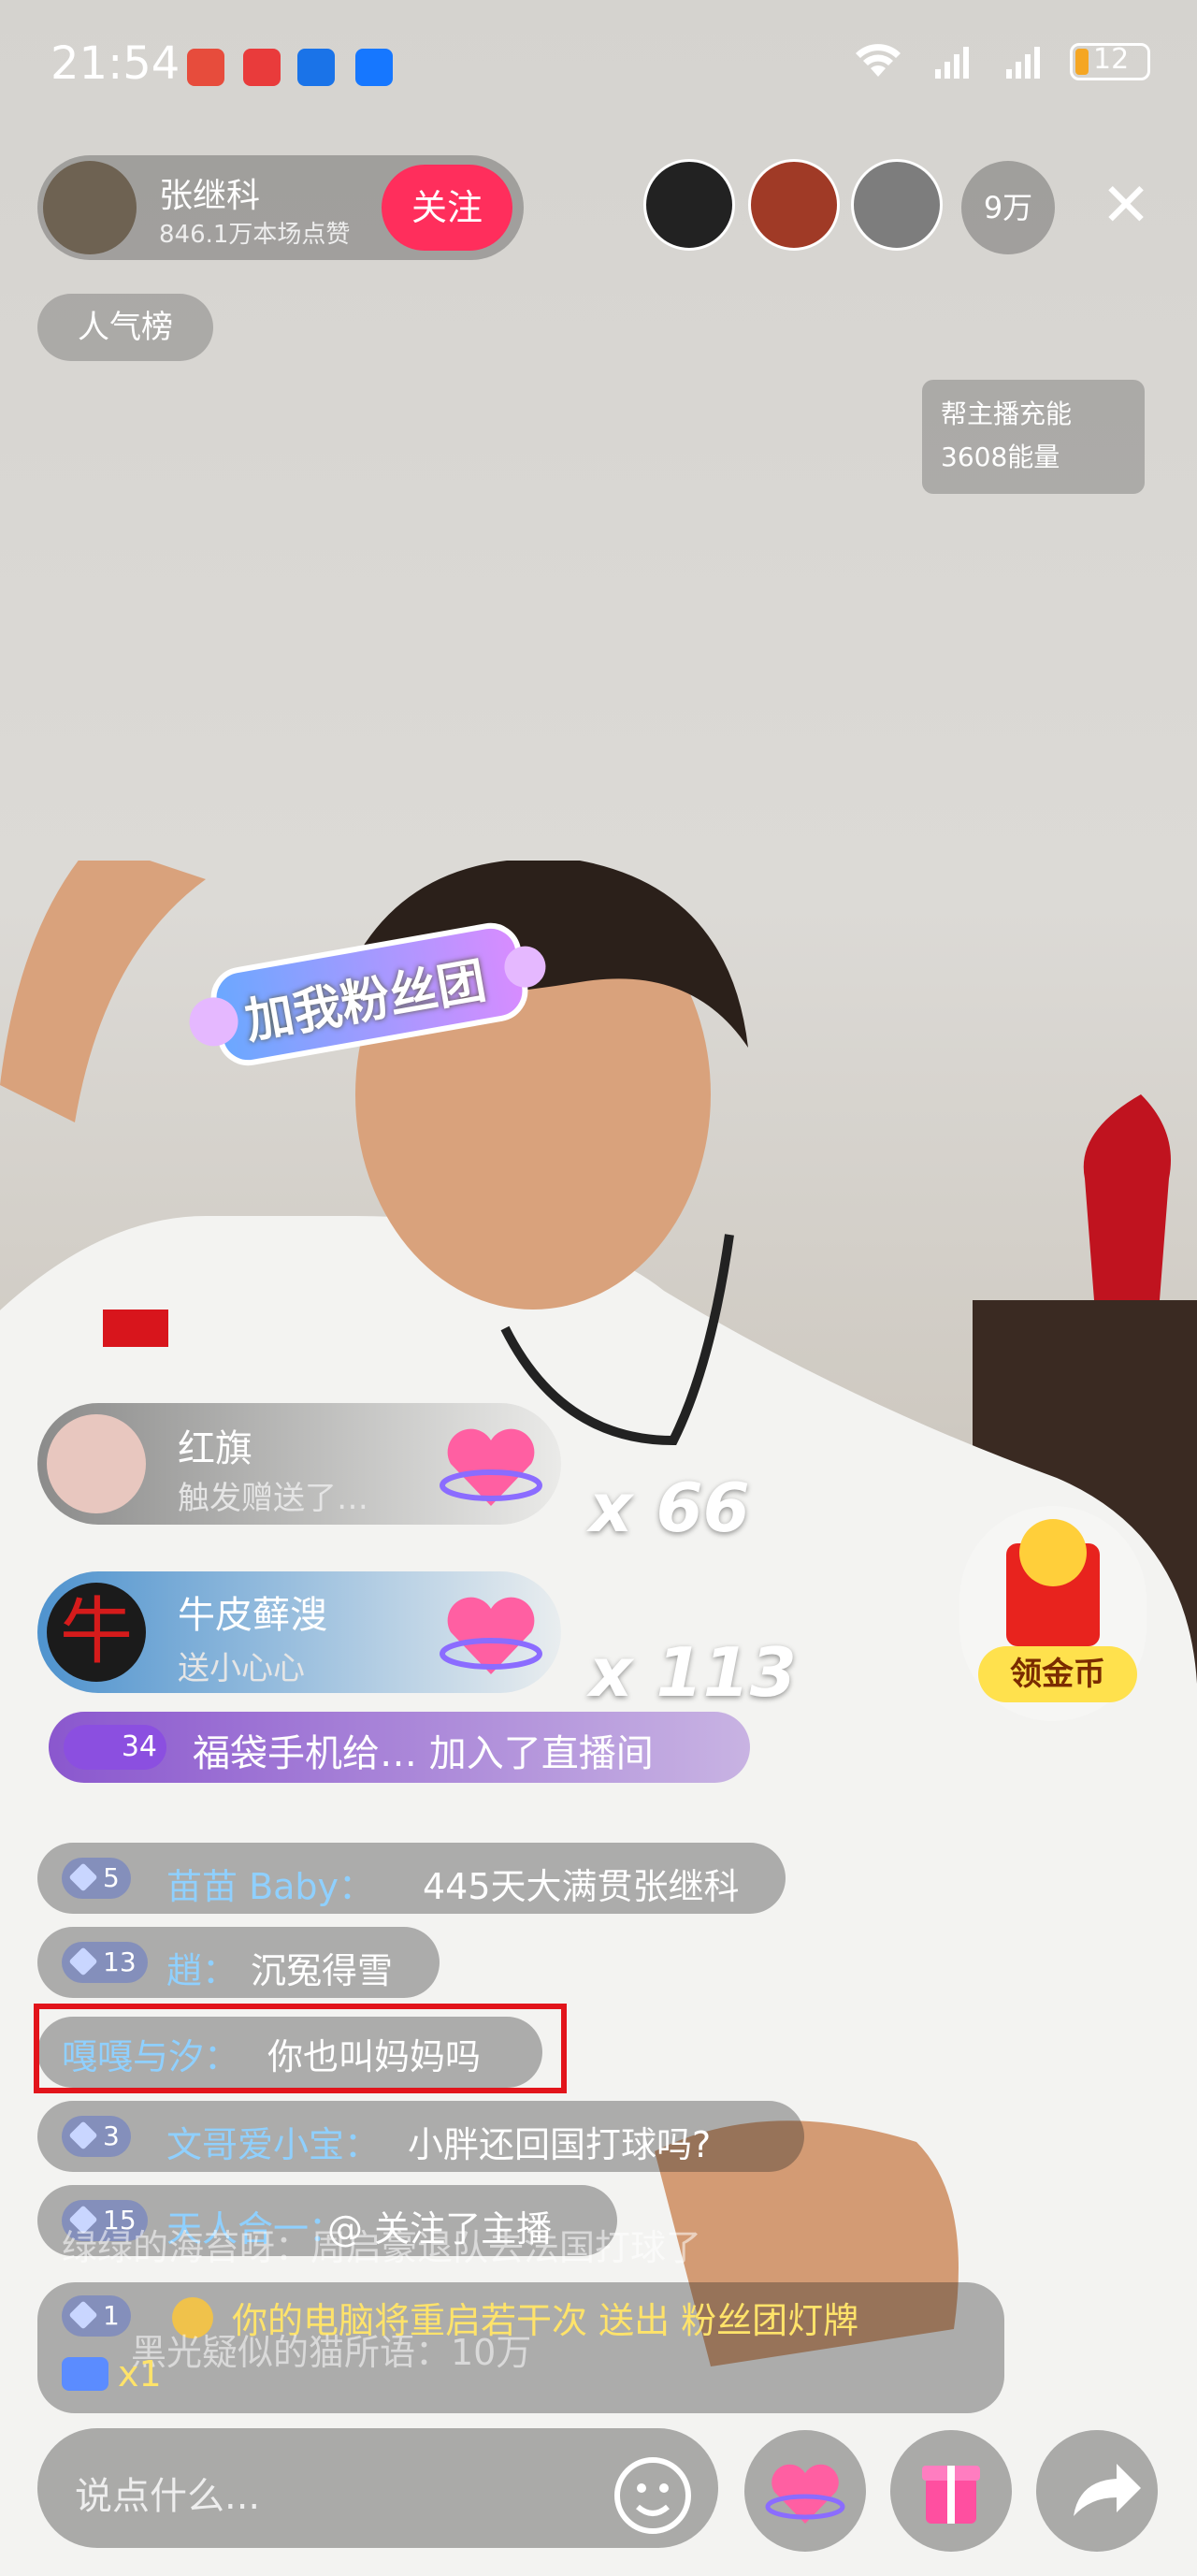  I want to click on close-icon: ✕, so click(1126, 206).